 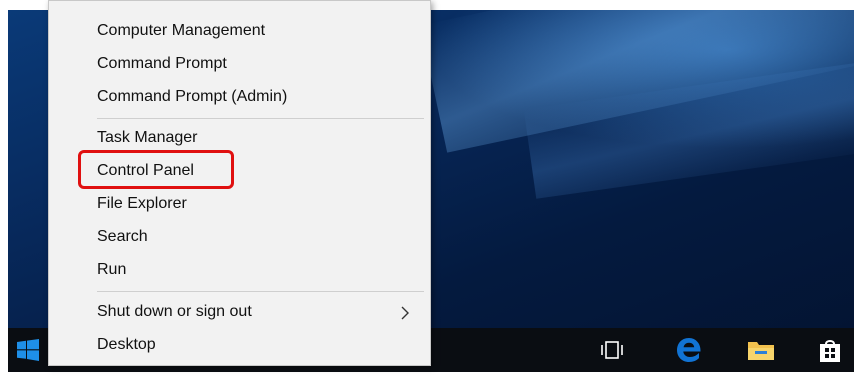 I want to click on menu-item-search: Search, so click(x=239, y=237).